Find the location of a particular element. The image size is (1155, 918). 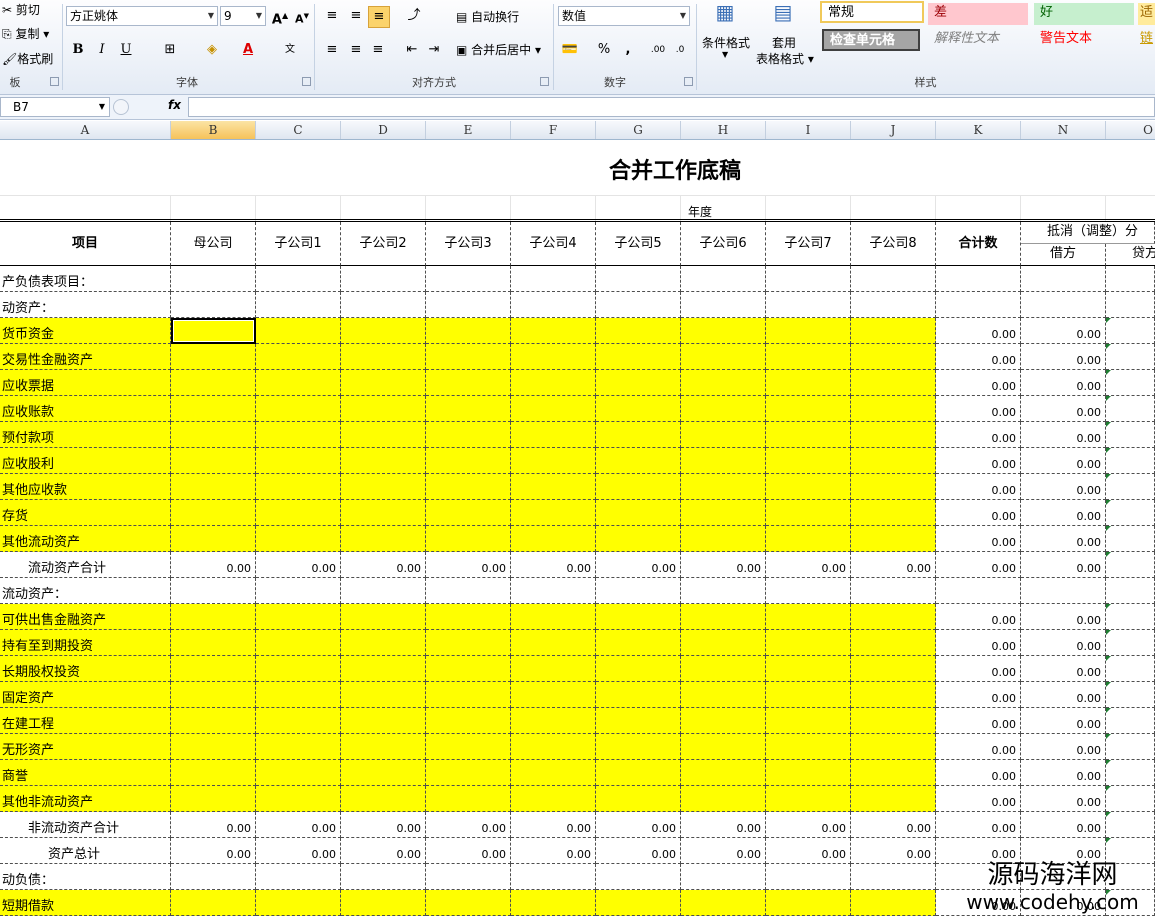

row-label: 固定资产 is located at coordinates (85, 695).